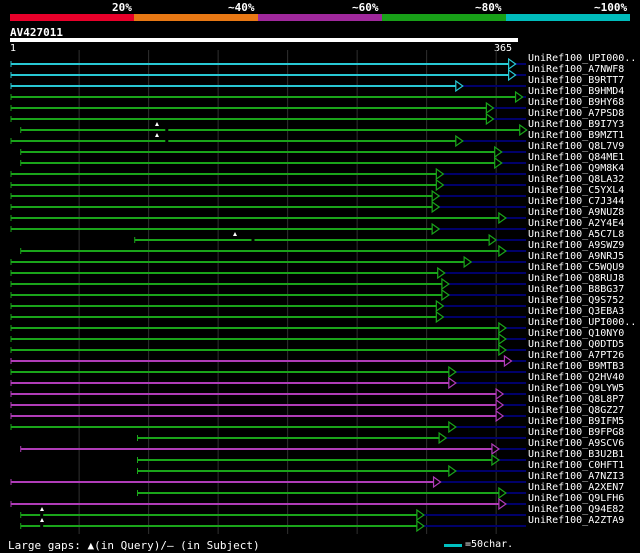 The height and width of the screenshot is (553, 640). I want to click on scale-bar, so click(453, 545).